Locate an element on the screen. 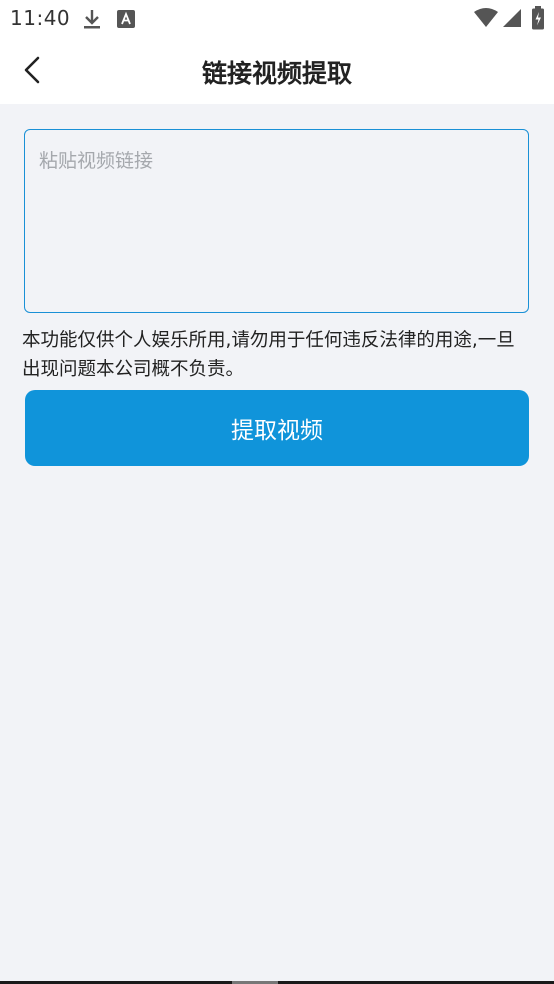  status-bar: 11:40 is located at coordinates (277, 19).